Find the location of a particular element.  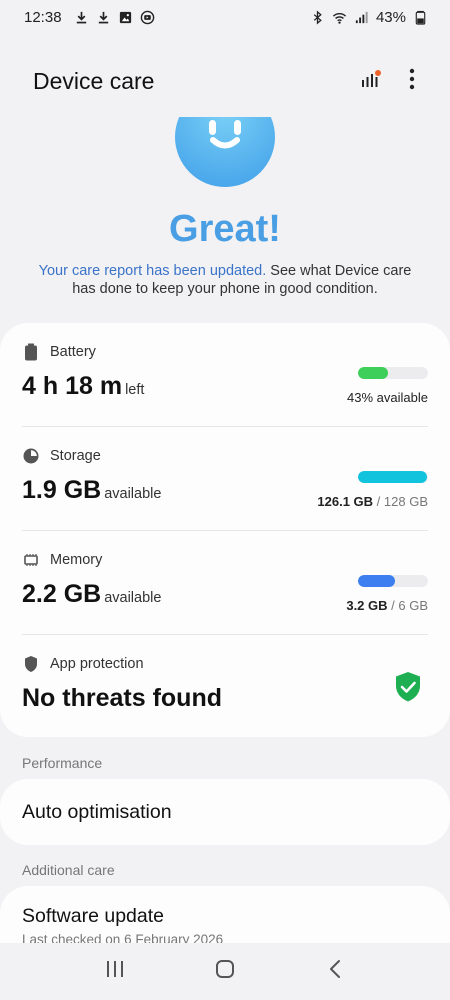

image-icon is located at coordinates (126, 17).